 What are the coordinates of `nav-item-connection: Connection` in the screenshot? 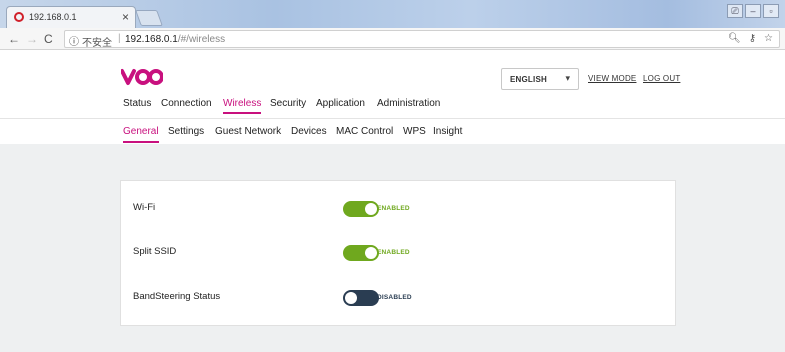 It's located at (186, 103).